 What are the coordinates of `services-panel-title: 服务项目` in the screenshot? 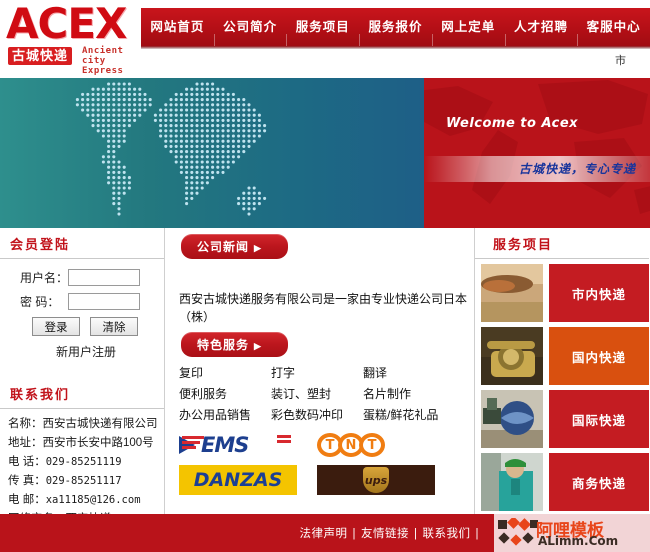 It's located at (562, 243).